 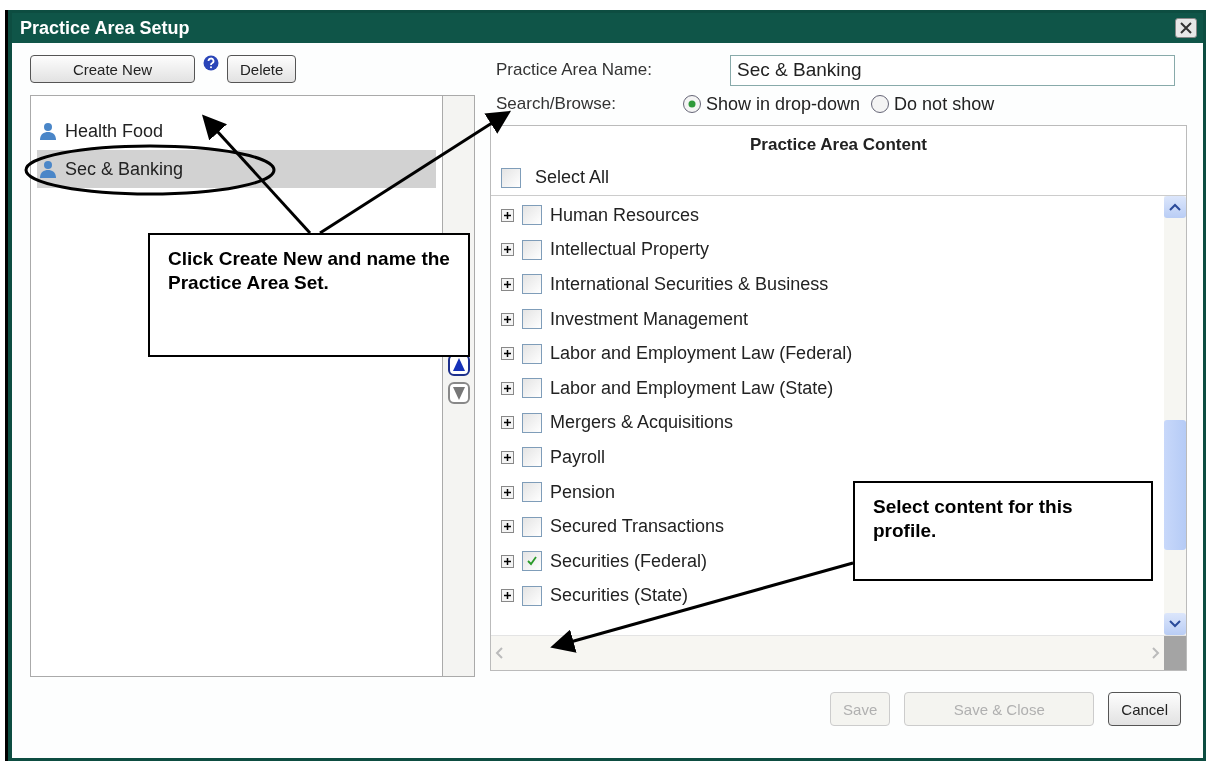 What do you see at coordinates (952, 70) in the screenshot?
I see `name-input: Sec & Banking` at bounding box center [952, 70].